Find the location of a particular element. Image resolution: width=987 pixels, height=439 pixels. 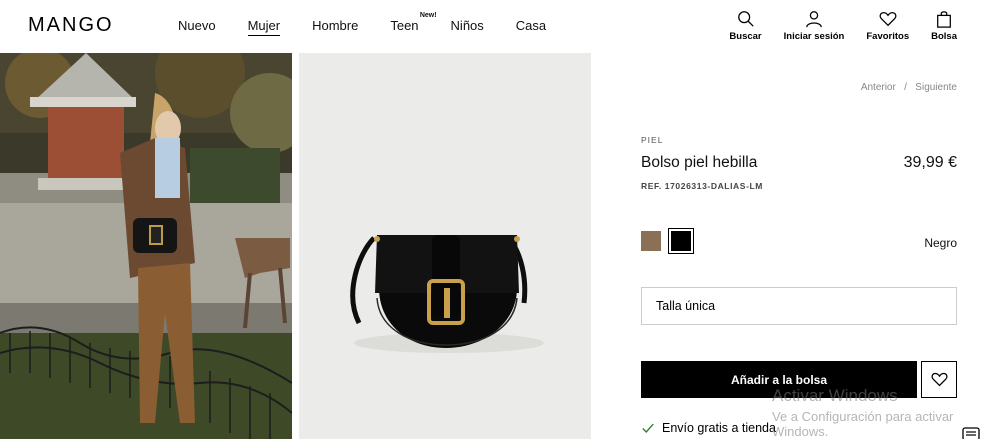

nav-item-casa: Casa is located at coordinates (531, 27).